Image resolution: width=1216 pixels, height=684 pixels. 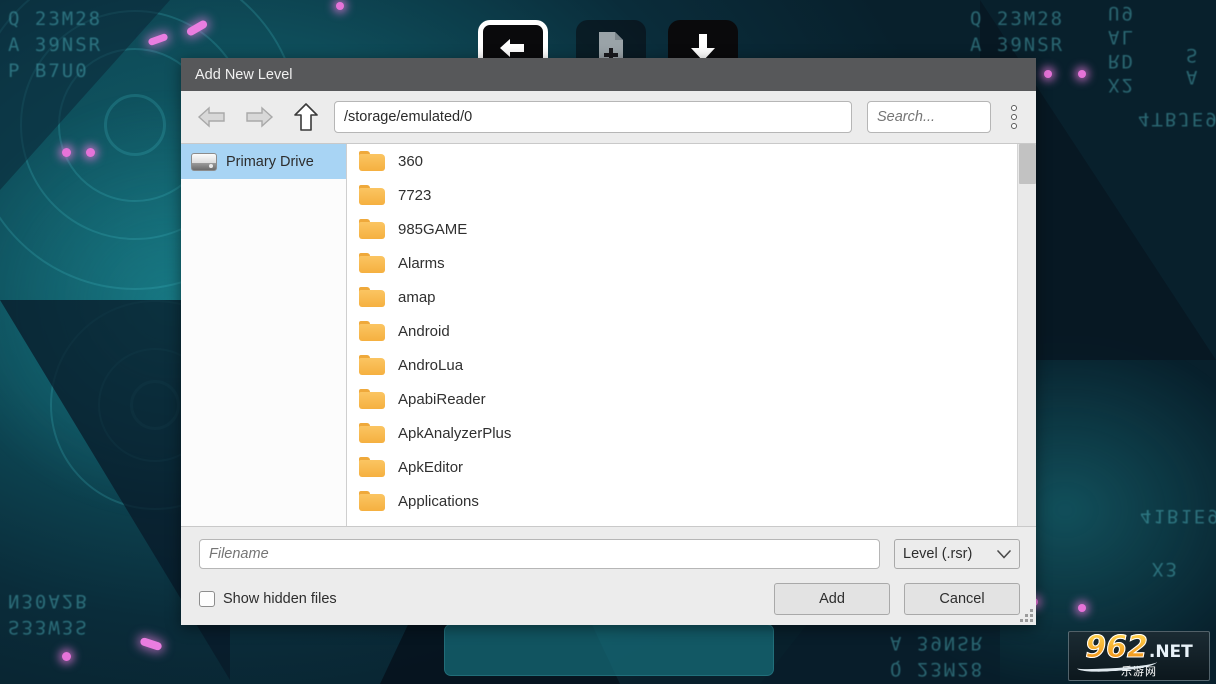 I want to click on file-list-item-label: amap, so click(x=417, y=297).